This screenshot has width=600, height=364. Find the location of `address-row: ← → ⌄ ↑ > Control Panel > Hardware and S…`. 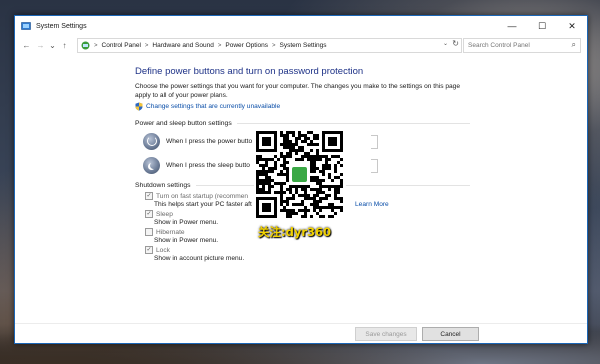

address-row: ← → ⌄ ↑ > Control Panel > Hardware and S… is located at coordinates (301, 45).